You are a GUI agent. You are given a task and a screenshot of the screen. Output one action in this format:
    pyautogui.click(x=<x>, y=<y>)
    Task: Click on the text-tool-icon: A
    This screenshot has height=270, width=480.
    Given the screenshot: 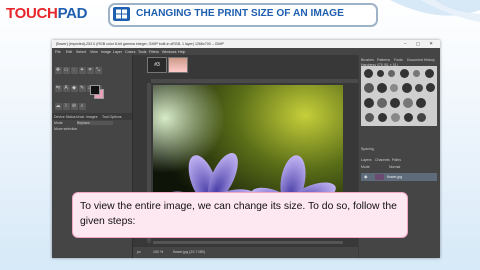 What is the action you would take?
    pyautogui.click(x=66, y=88)
    